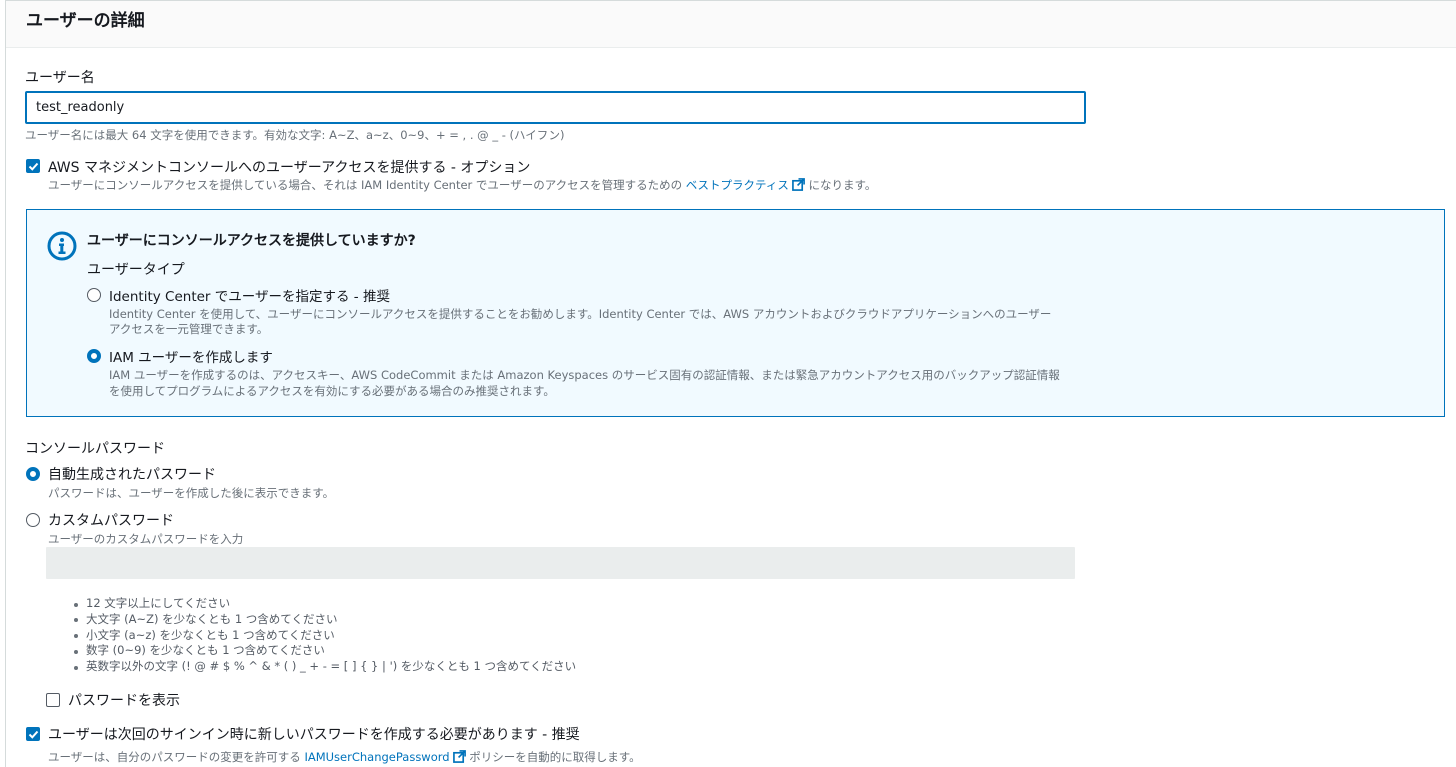  Describe the element at coordinates (191, 356) in the screenshot. I see `iam-user-label: IAM ユーザーを作成します` at that location.